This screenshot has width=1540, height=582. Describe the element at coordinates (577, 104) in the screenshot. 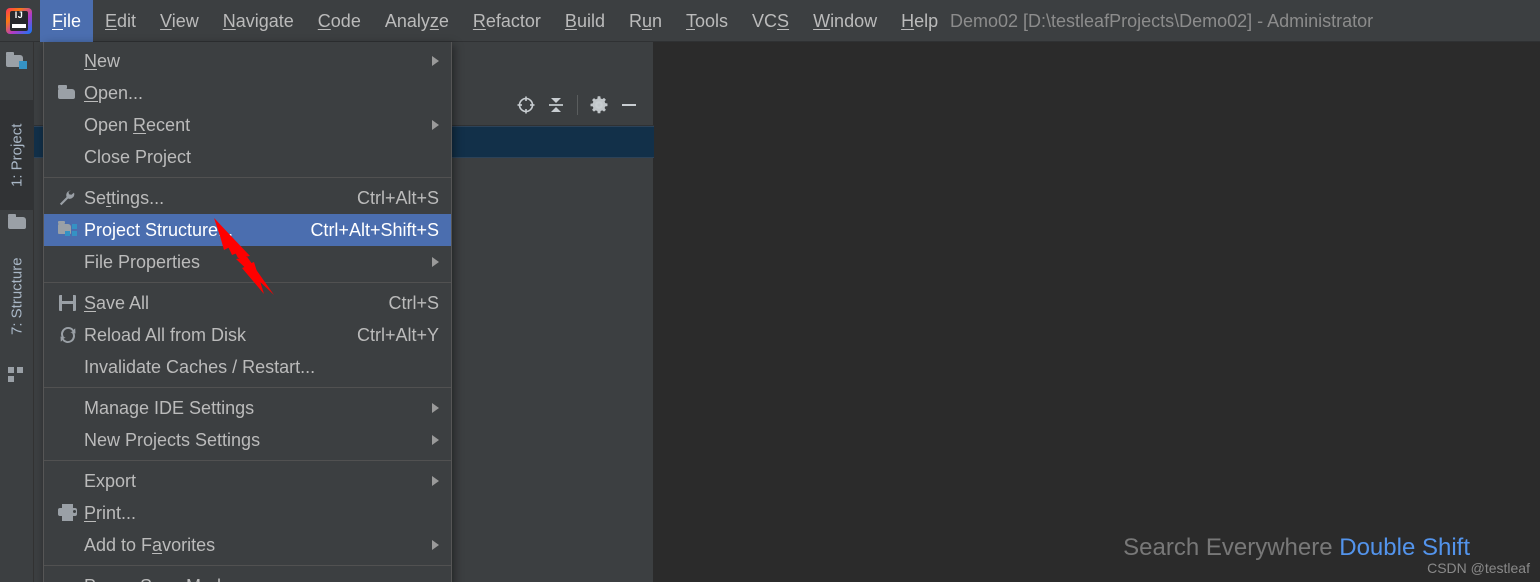

I see `toolbar-divider` at that location.